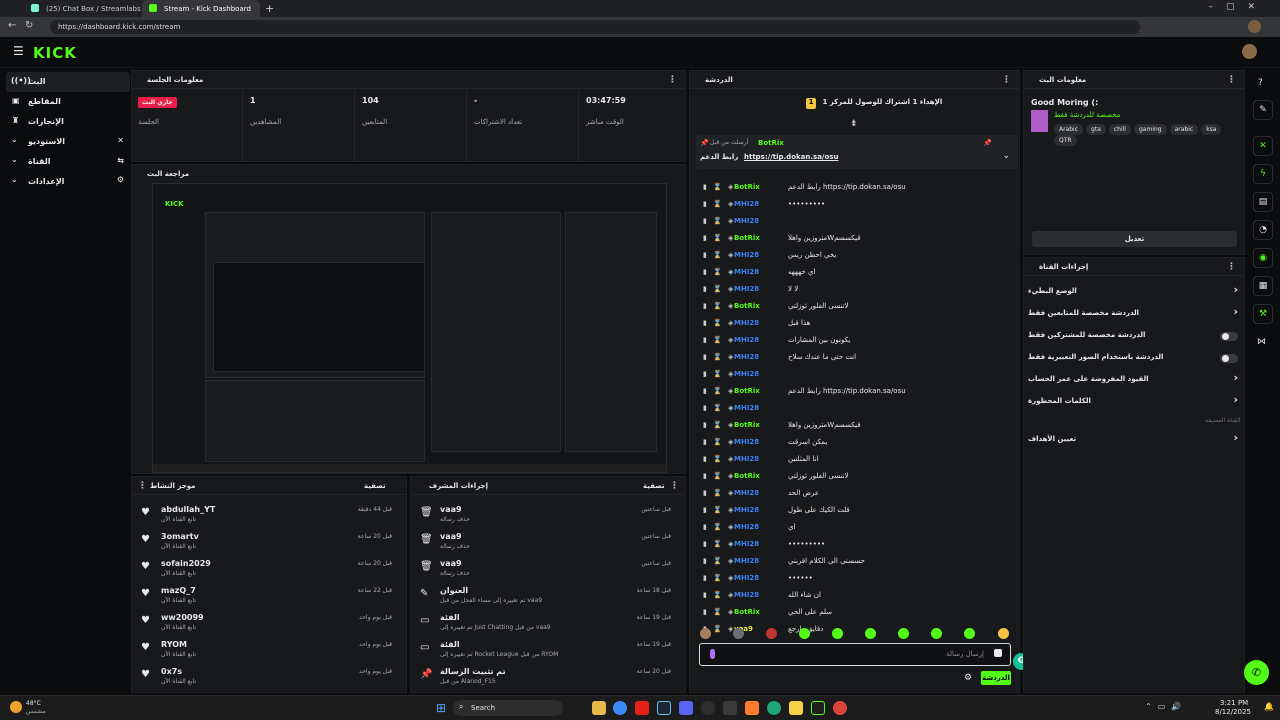 The image size is (1280, 720). I want to click on pinned-link: https://tip.dokan.sa/osu, so click(791, 157).